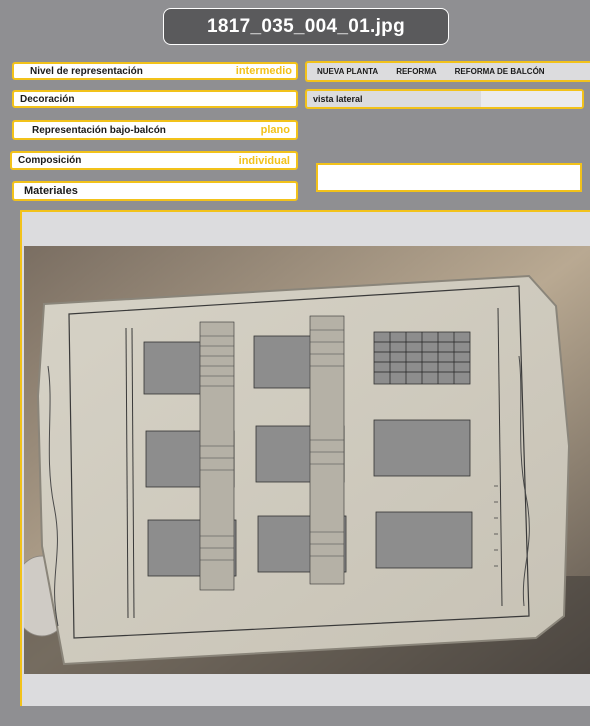  Describe the element at coordinates (47, 99) in the screenshot. I see `field-label-decoracion: Decoración` at that location.